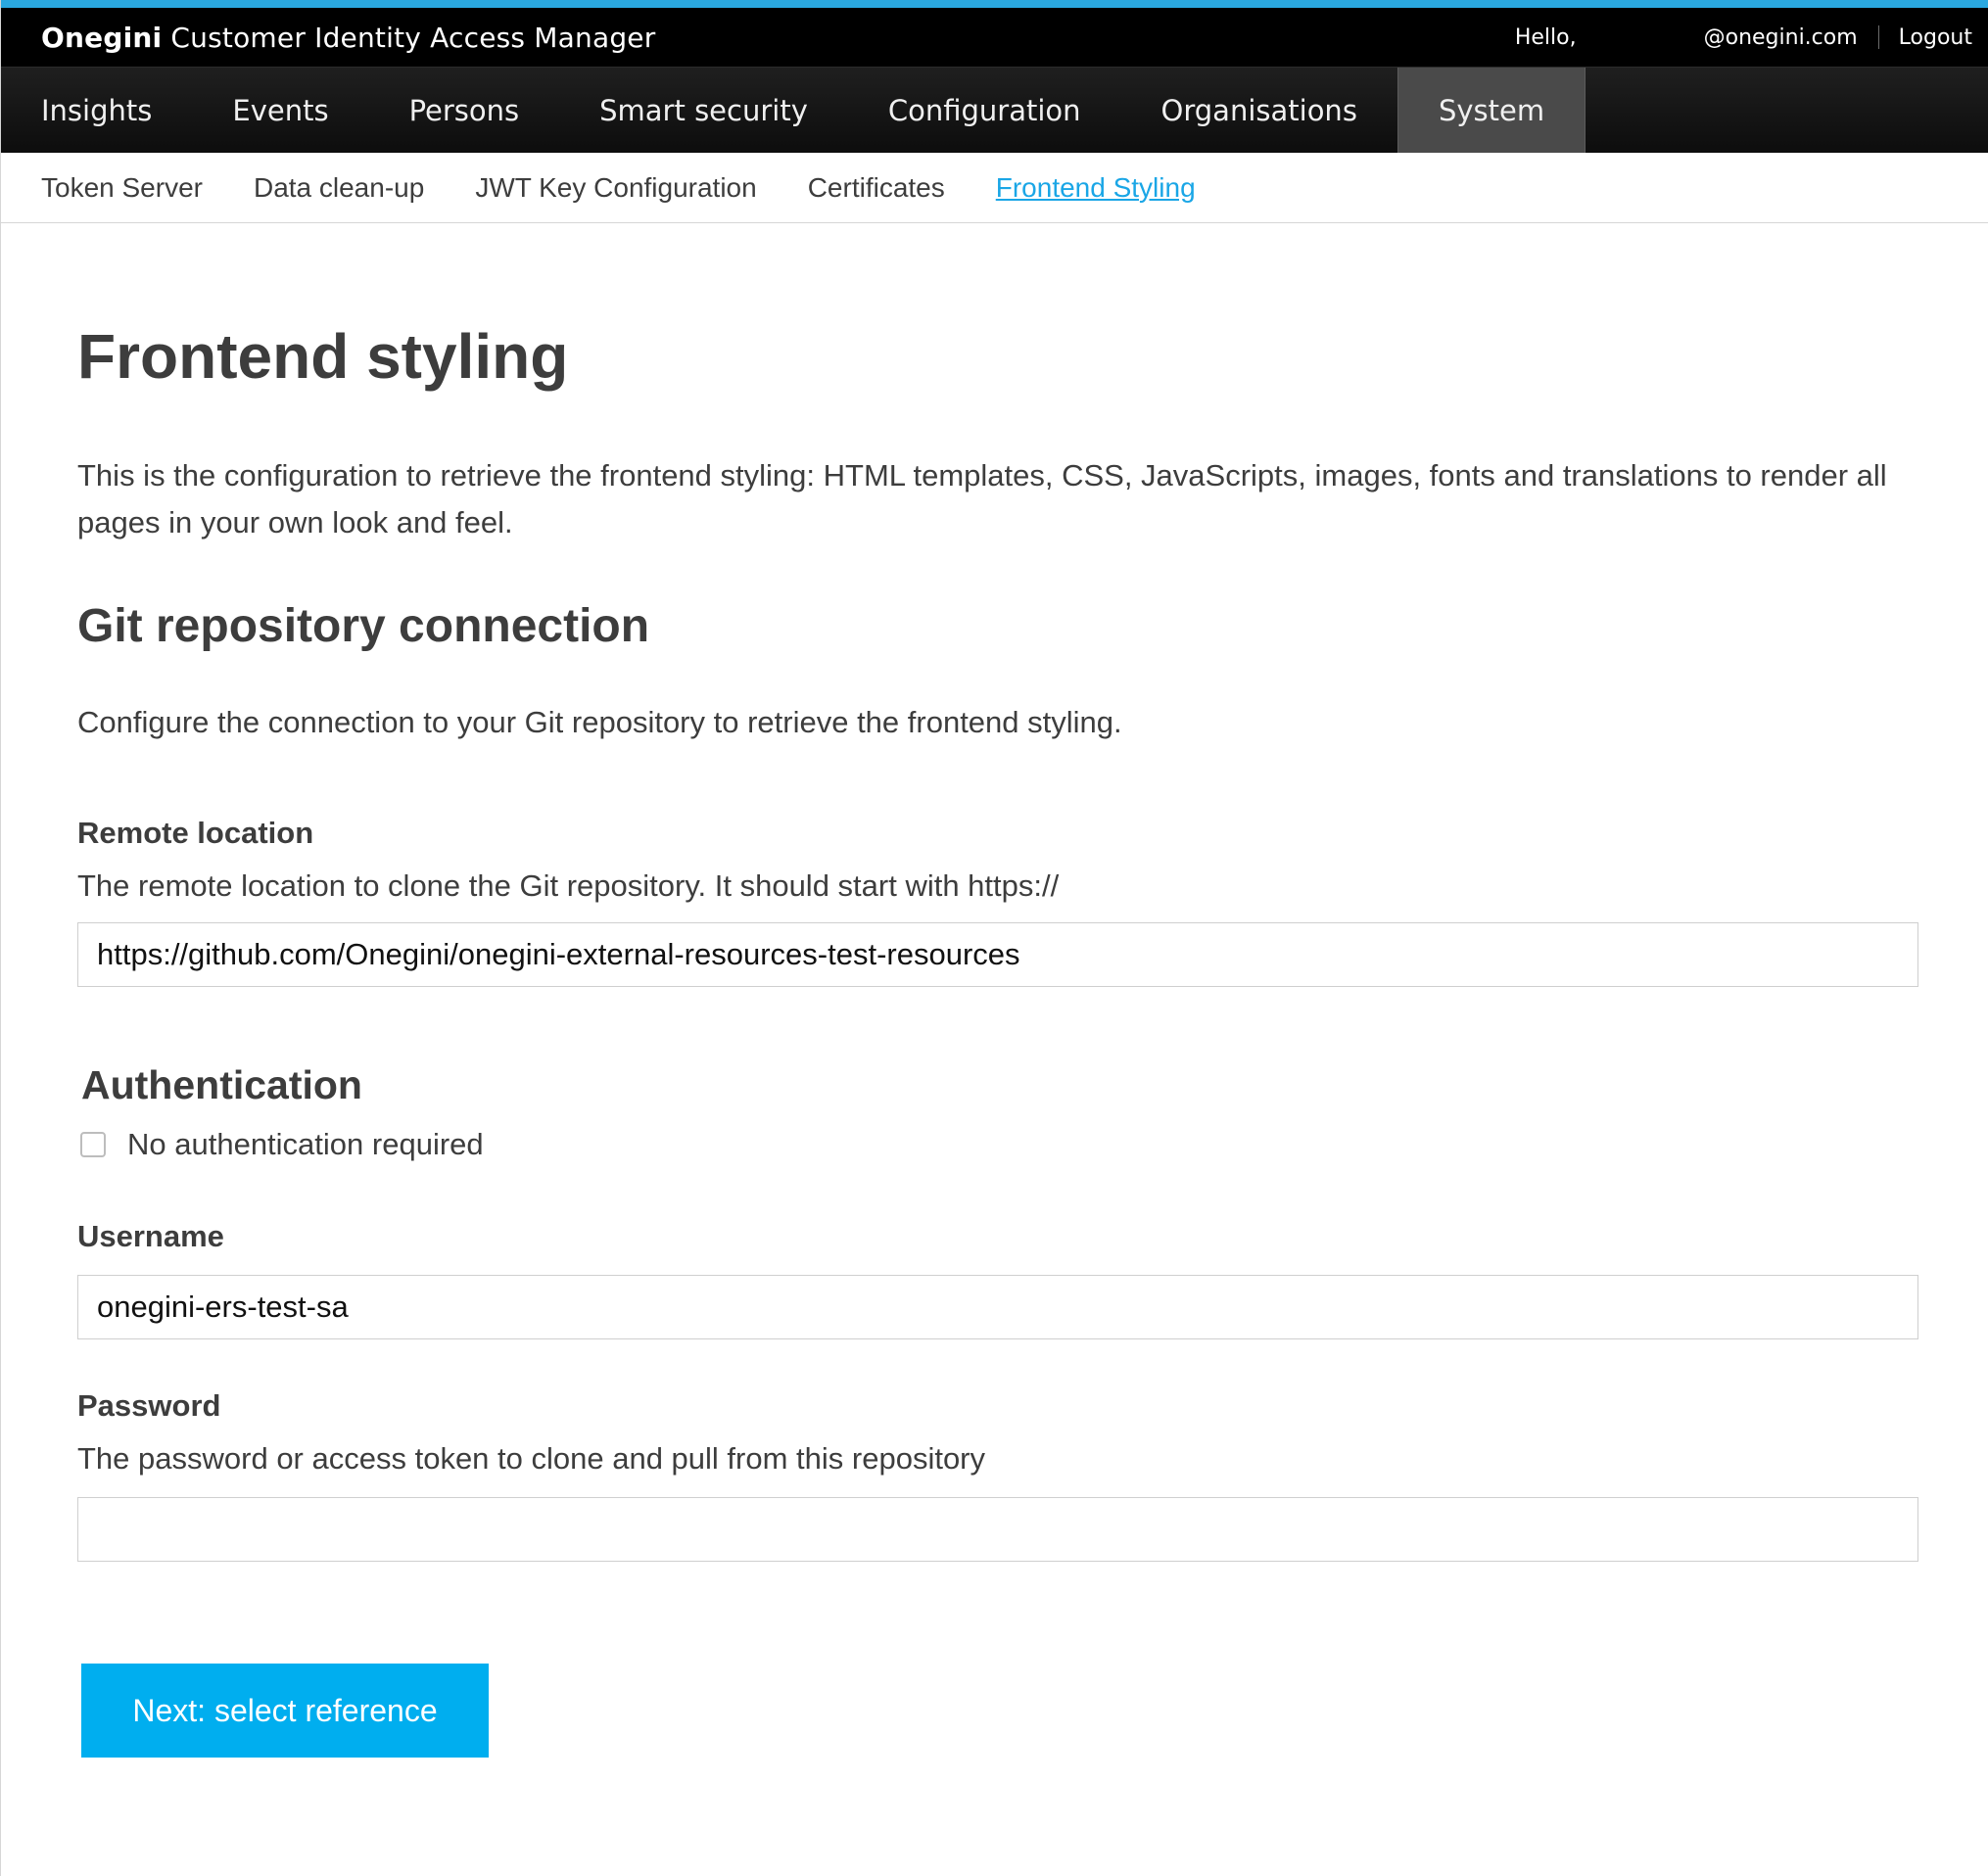  I want to click on sub-nav-data-clean-up: Data clean-up, so click(339, 188).